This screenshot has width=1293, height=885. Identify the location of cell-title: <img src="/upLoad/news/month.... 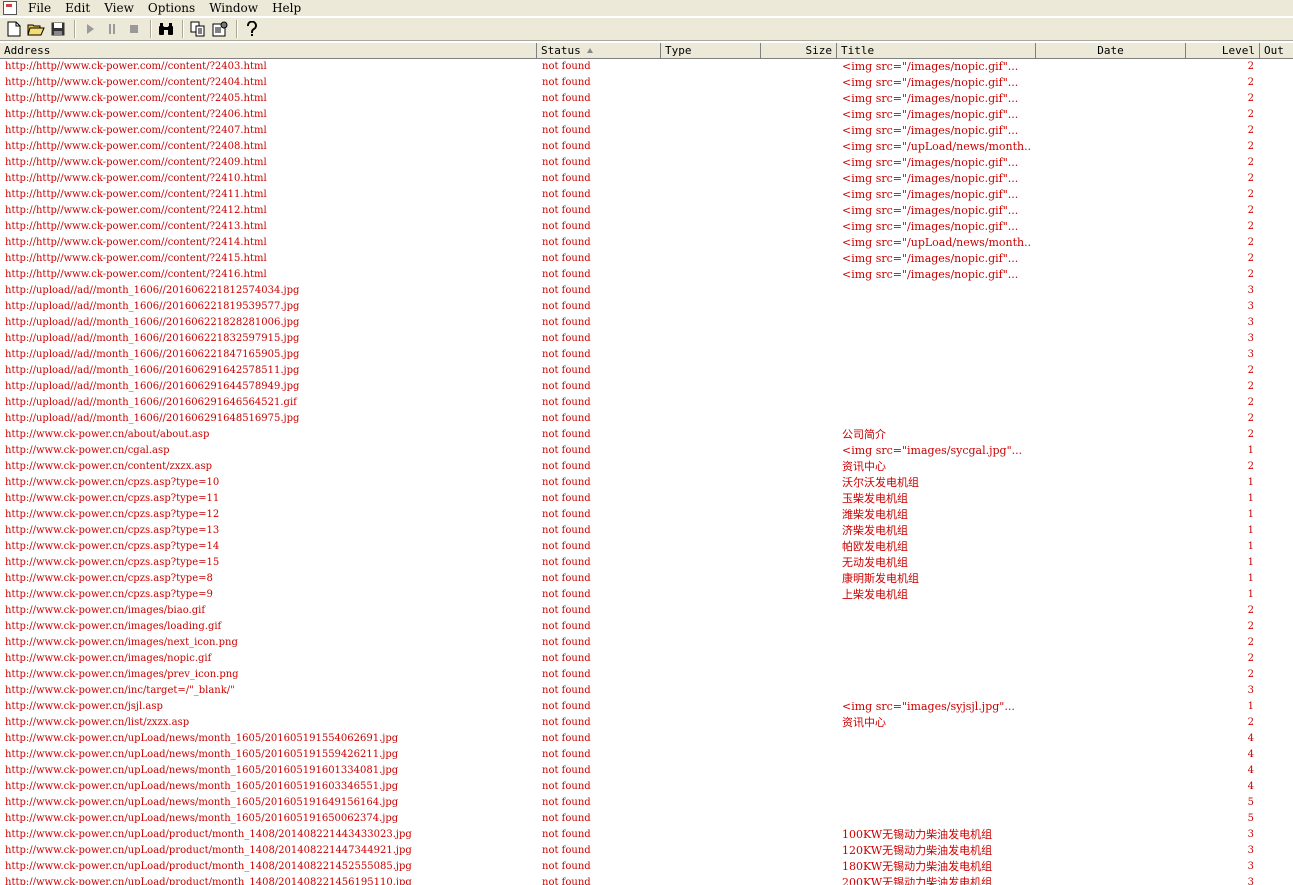
(937, 146).